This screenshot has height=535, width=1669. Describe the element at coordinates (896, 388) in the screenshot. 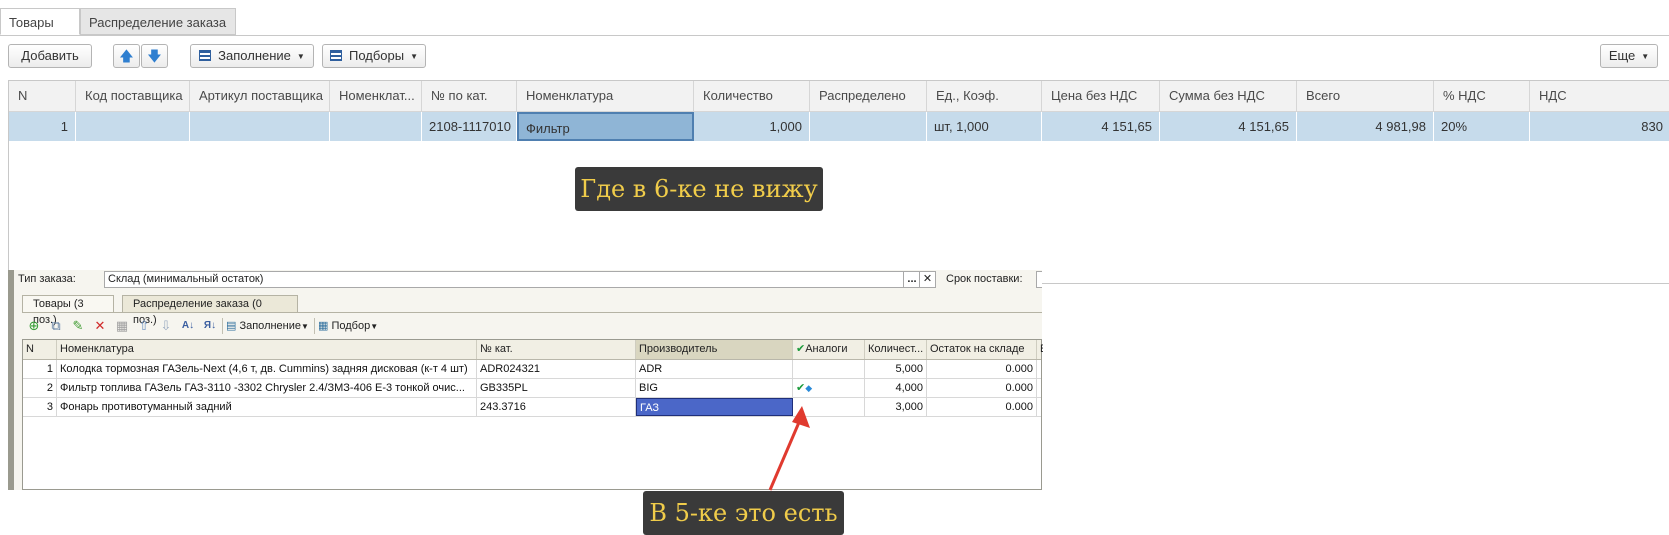

I see `cell-quantity: 4,000` at that location.